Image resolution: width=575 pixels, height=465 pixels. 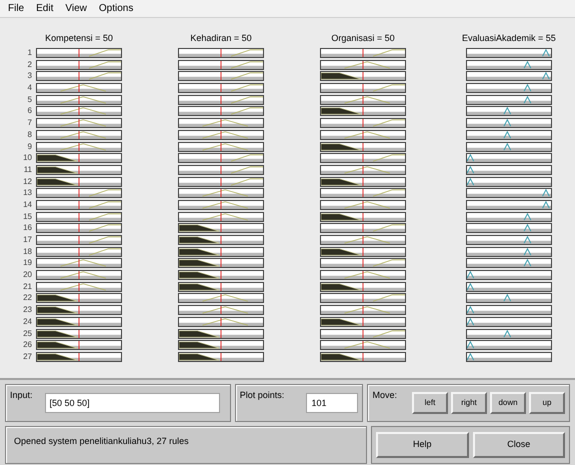 I want to click on rule-number: 9, so click(x=29, y=147).